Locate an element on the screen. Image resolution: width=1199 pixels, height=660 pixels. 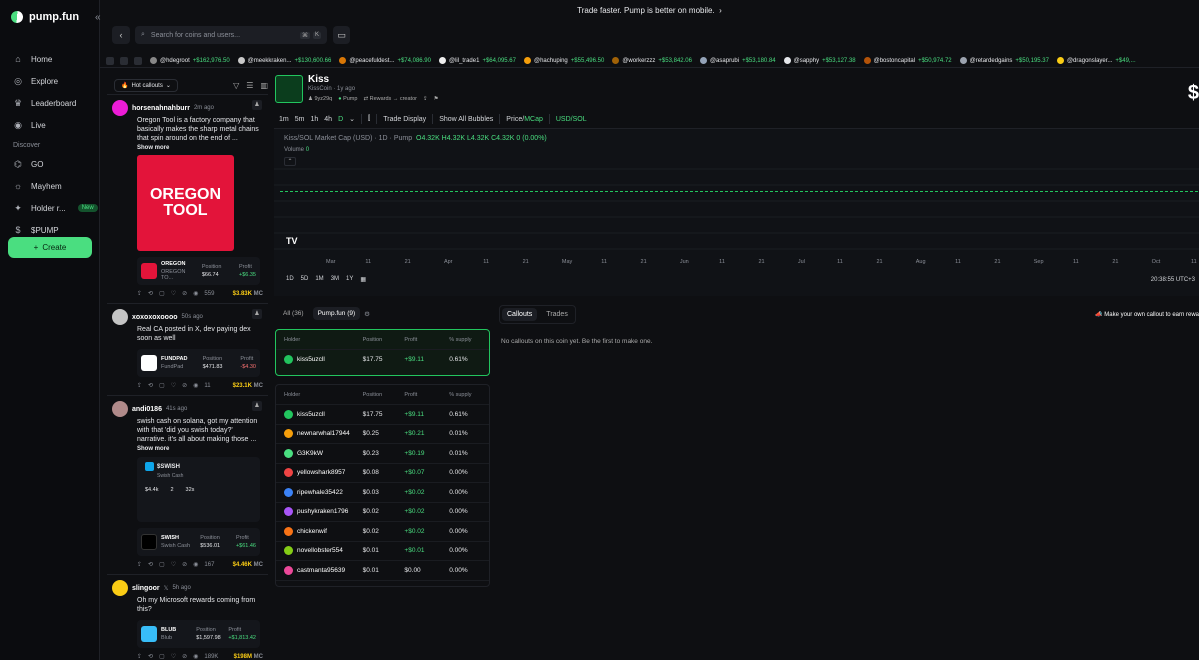
table-row: pushykraken1796 $0.02 +$0.02 0.00% is located at coordinates (382, 512).